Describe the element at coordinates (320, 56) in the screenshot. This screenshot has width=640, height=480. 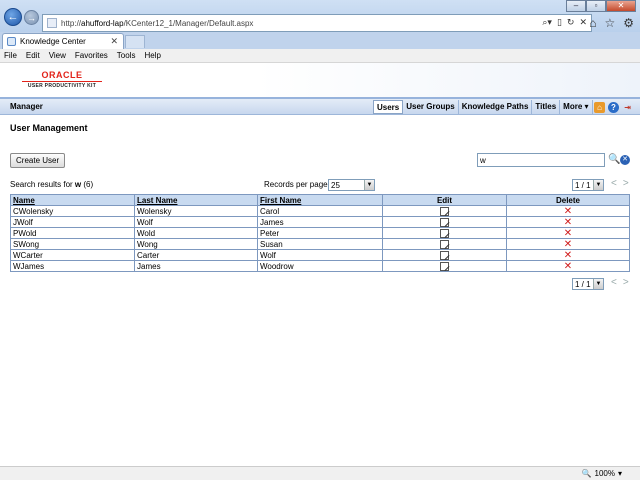
I see `menu-bar: File Edit View Favorites Tools Help` at that location.